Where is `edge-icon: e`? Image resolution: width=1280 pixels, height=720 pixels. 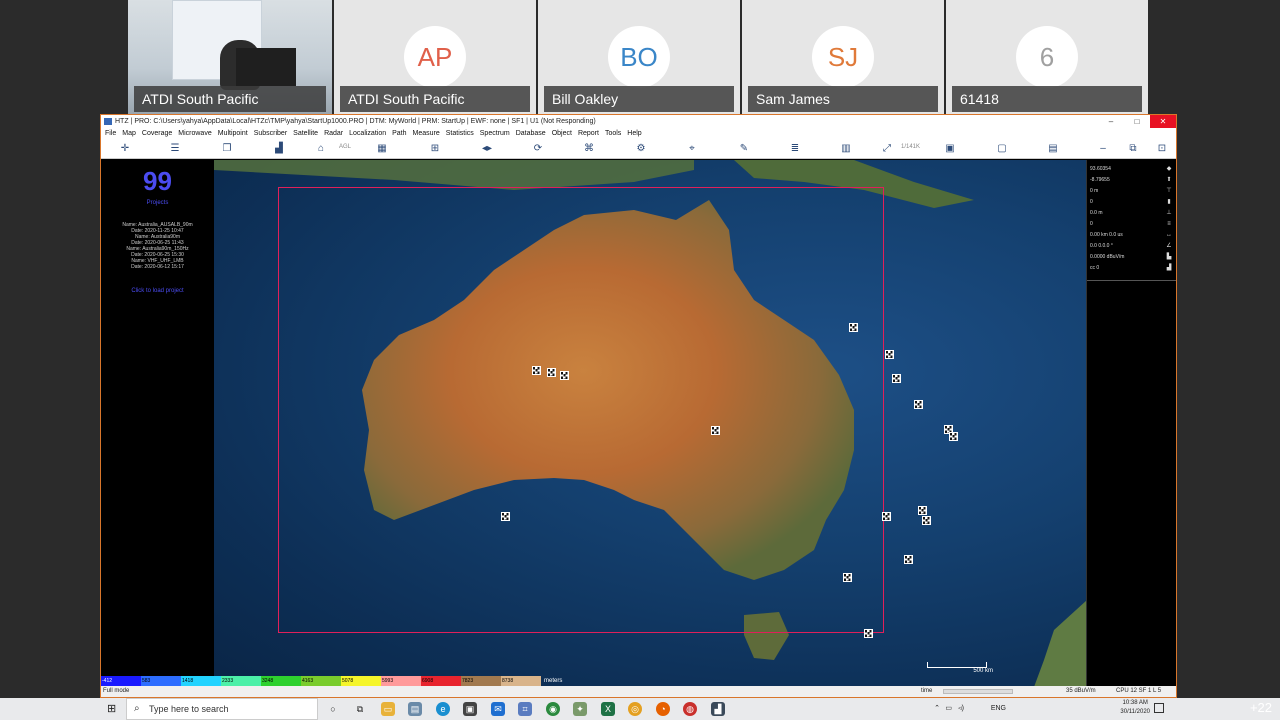 edge-icon: e is located at coordinates (443, 709).